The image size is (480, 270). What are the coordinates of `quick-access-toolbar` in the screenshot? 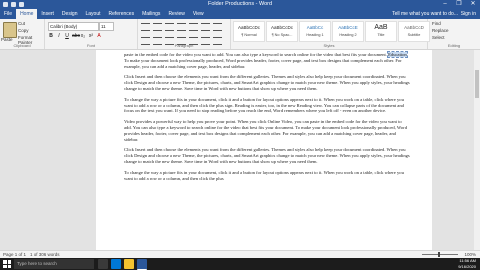 It's located at (13, 4).